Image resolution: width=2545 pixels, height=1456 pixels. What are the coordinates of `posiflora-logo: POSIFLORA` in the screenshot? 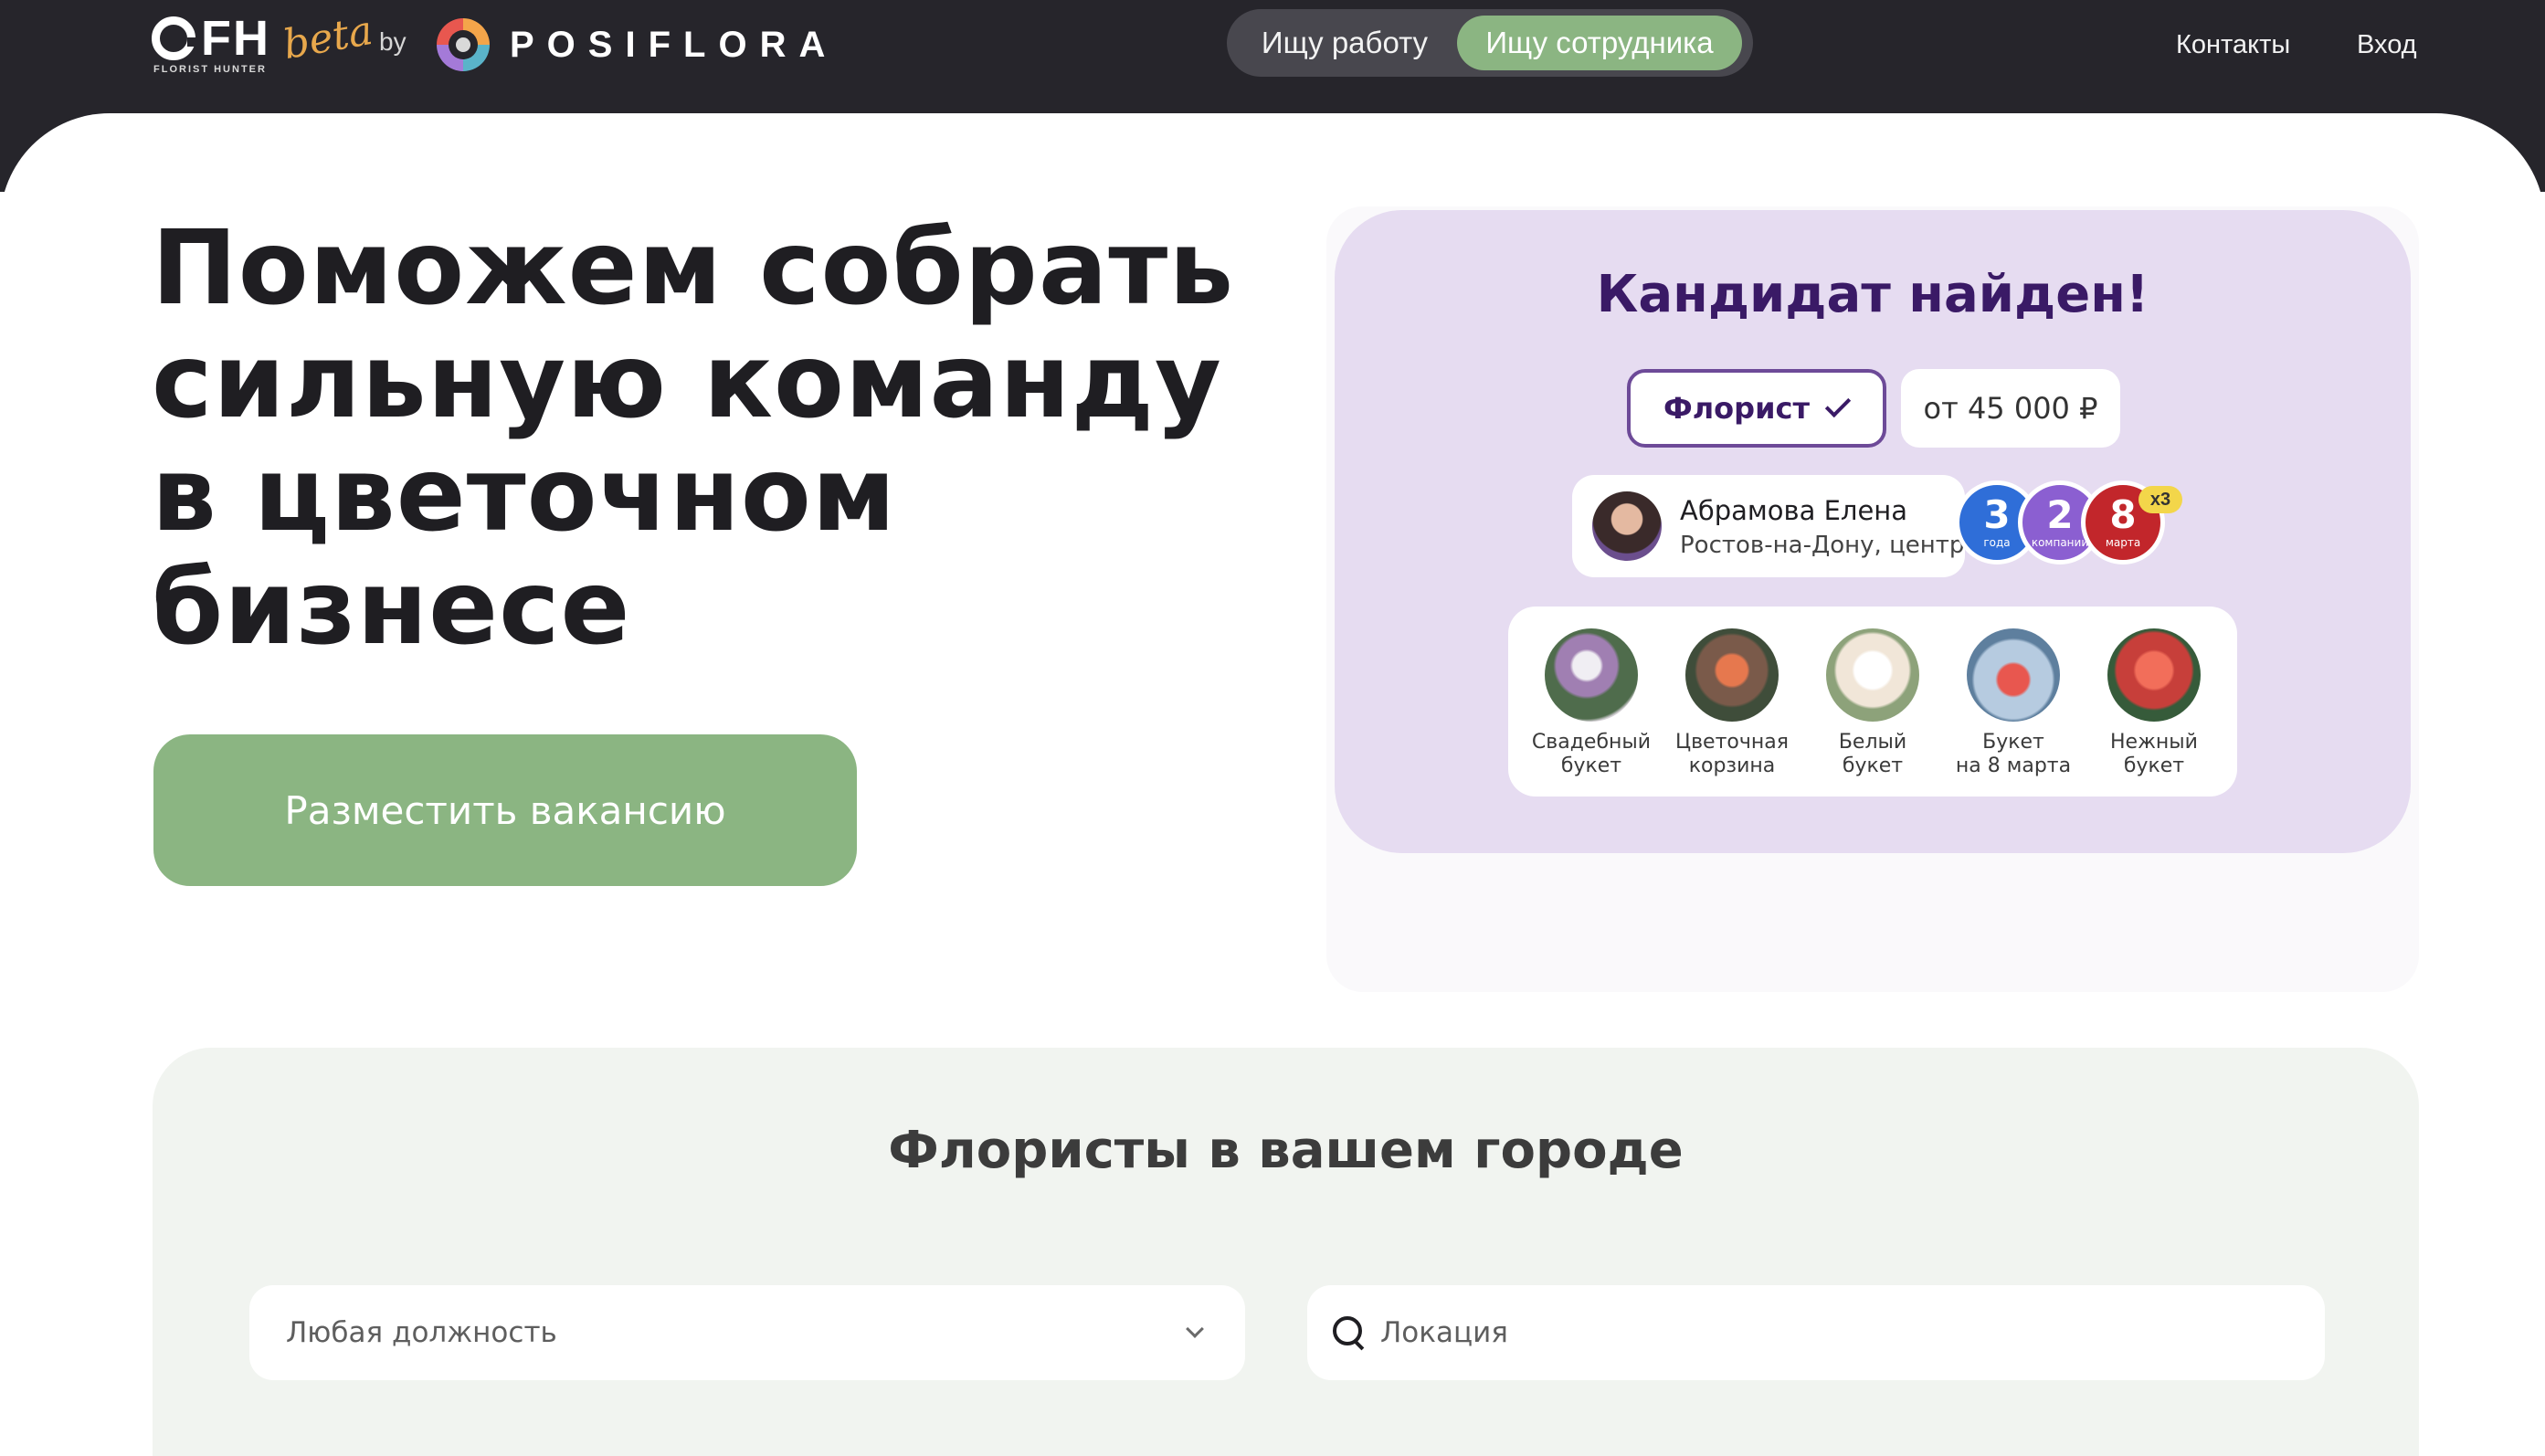 It's located at (637, 45).